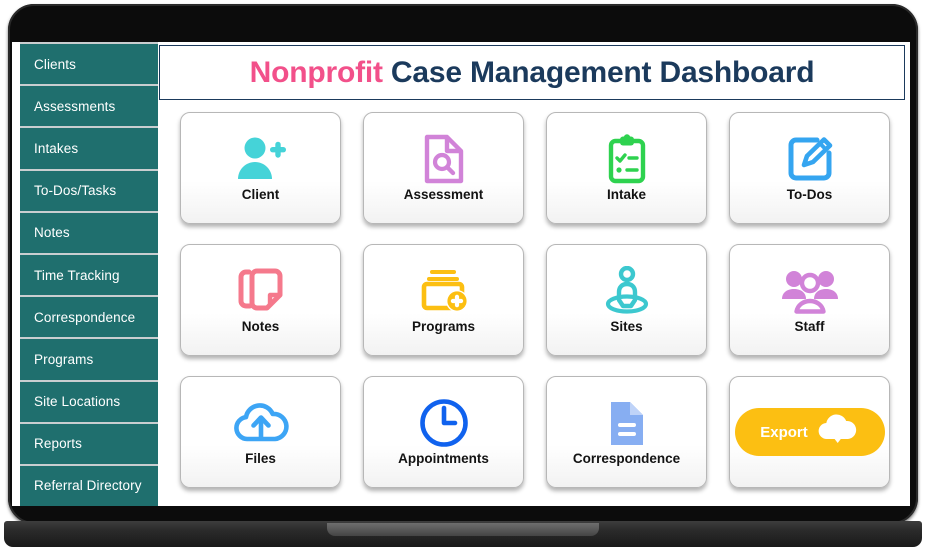 This screenshot has height=556, width=926. I want to click on sidebar-item-label: Clients, so click(55, 64).